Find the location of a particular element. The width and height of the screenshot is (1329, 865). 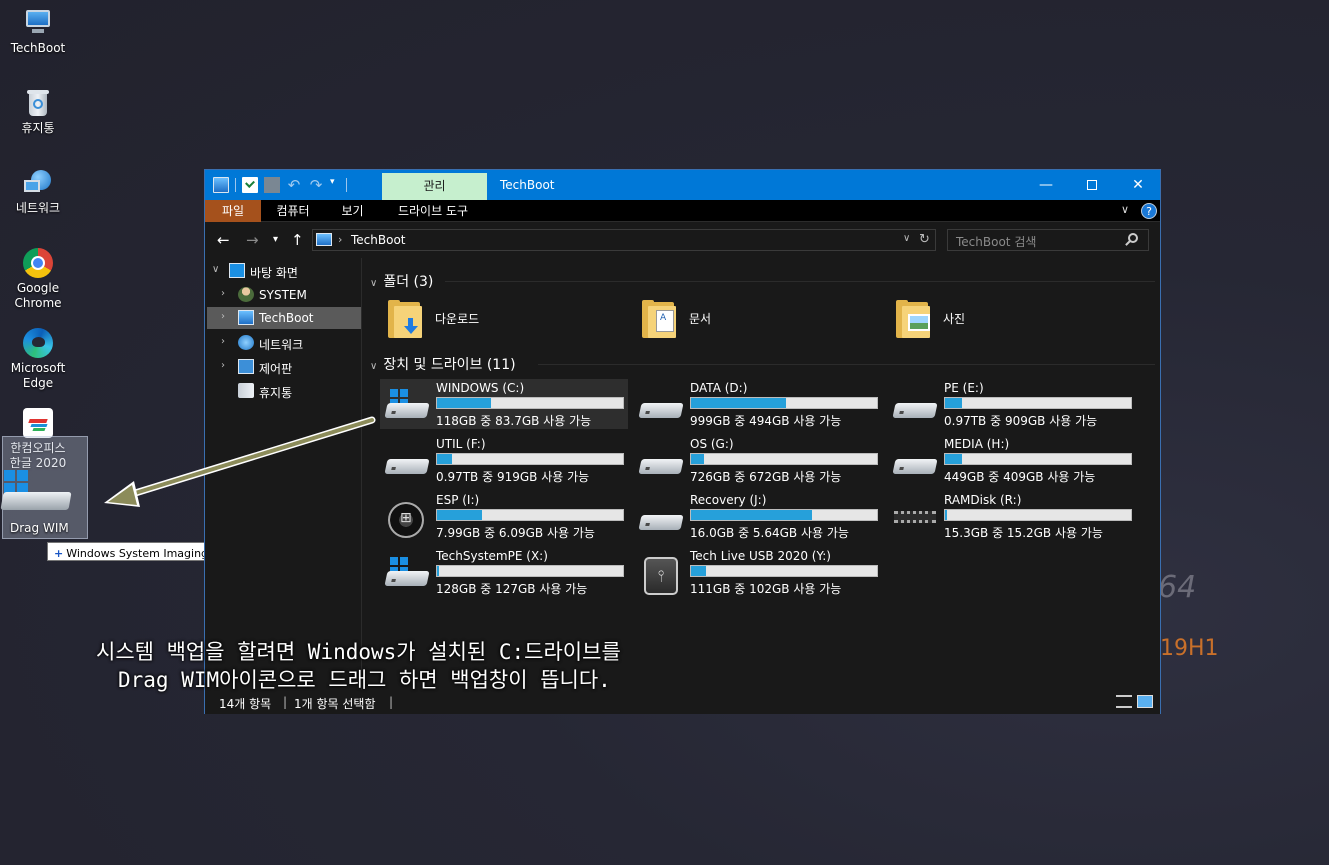

search-icon is located at coordinates (1133, 238).